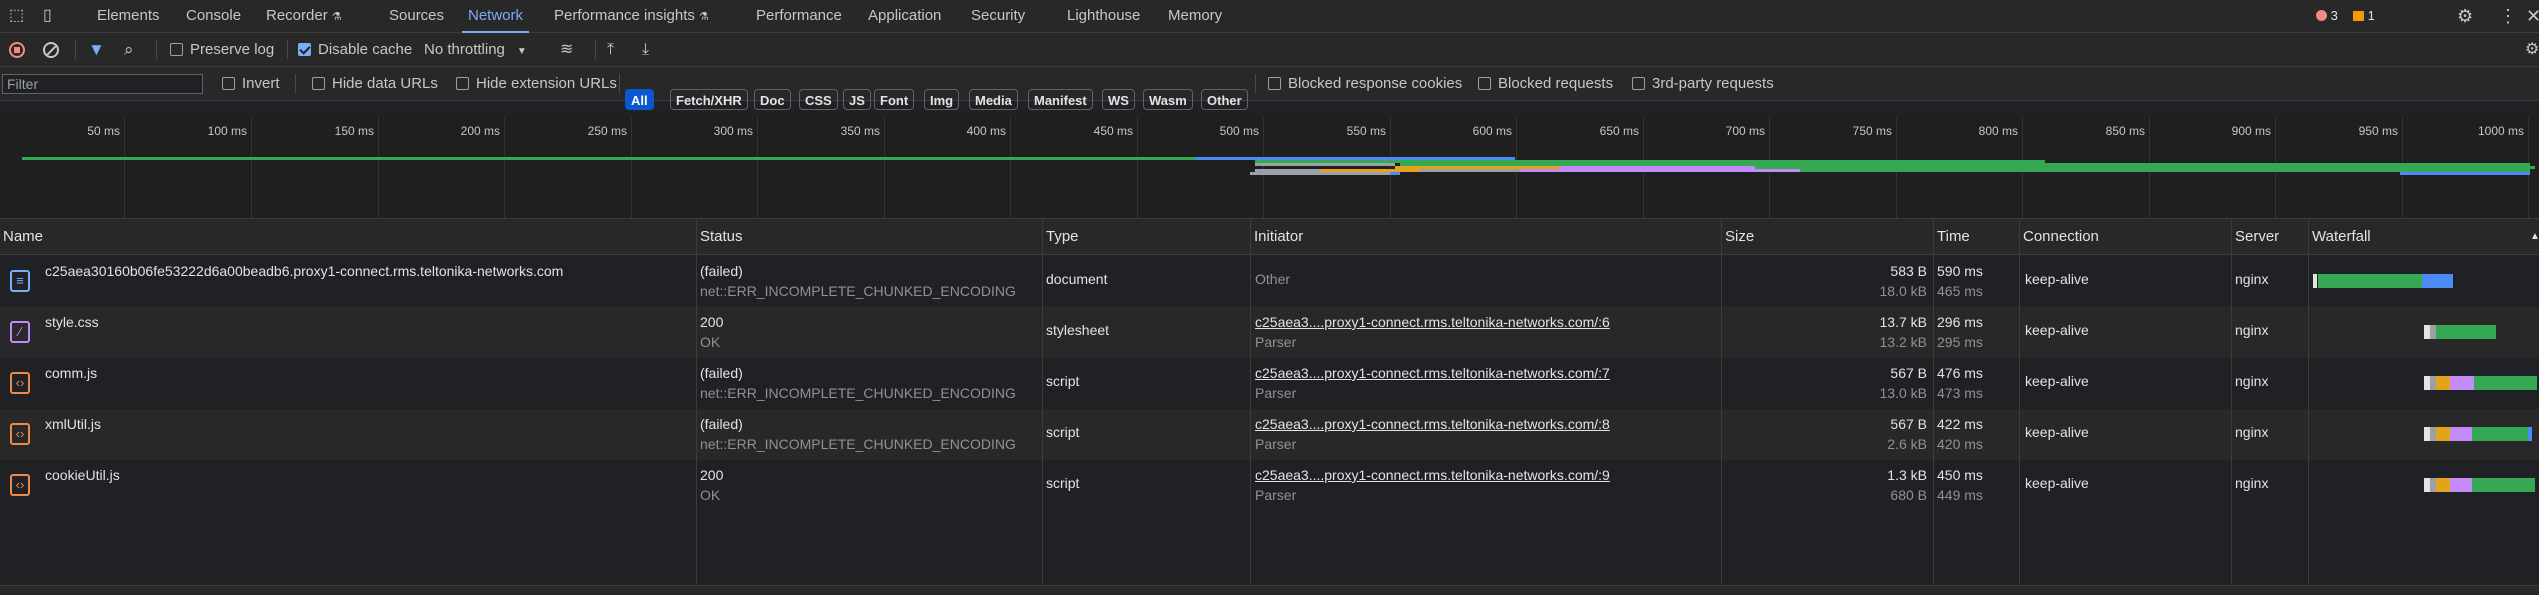  Describe the element at coordinates (1960, 495) in the screenshot. I see `request-latency: 449 ms` at that location.